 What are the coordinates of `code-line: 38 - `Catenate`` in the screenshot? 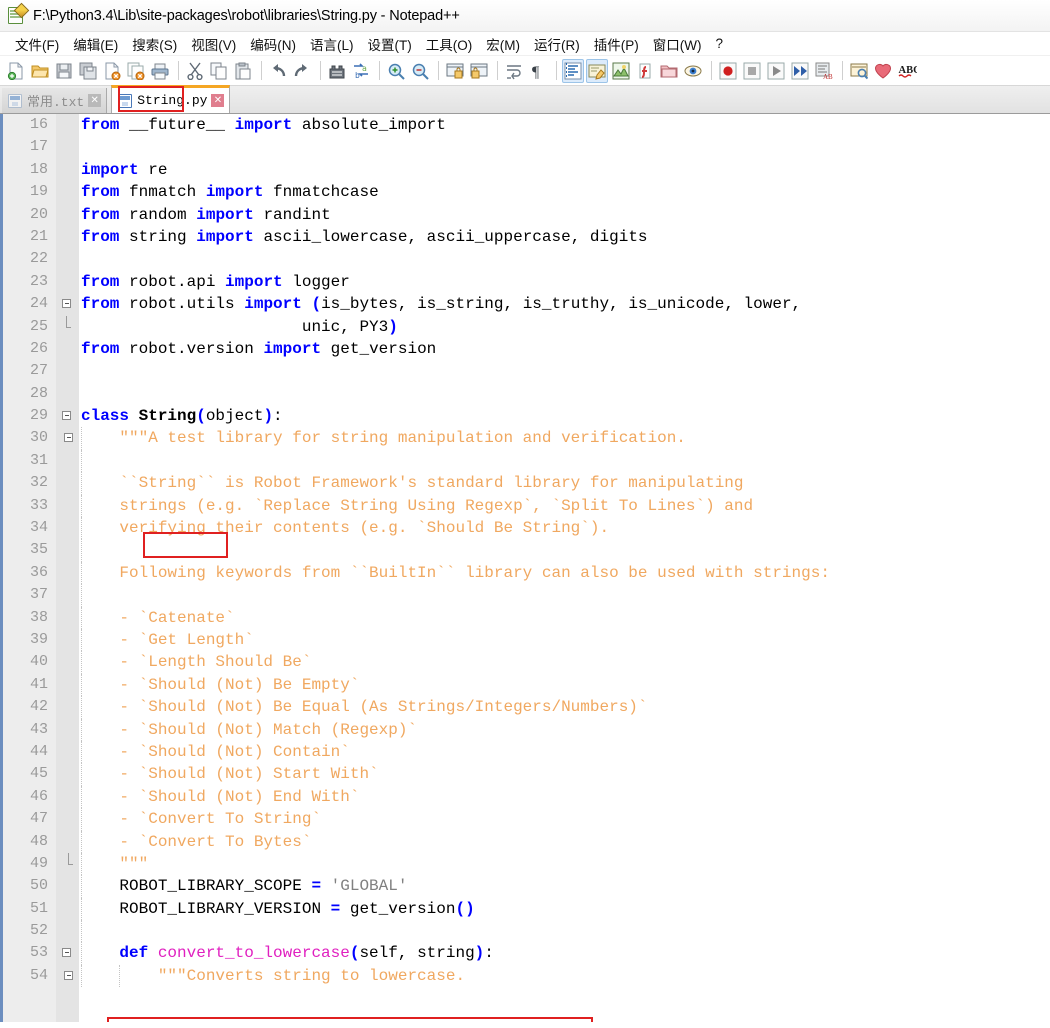 It's located at (525, 617).